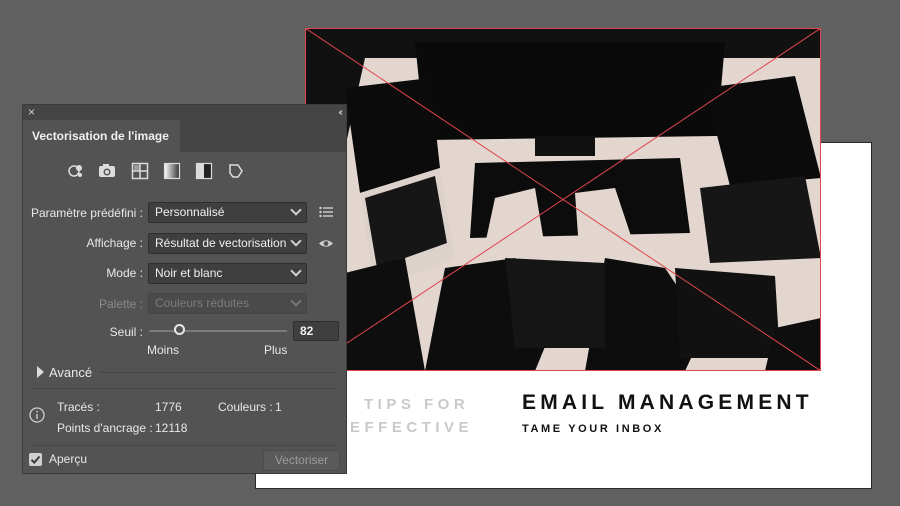  I want to click on black-white-icon, so click(204, 171).